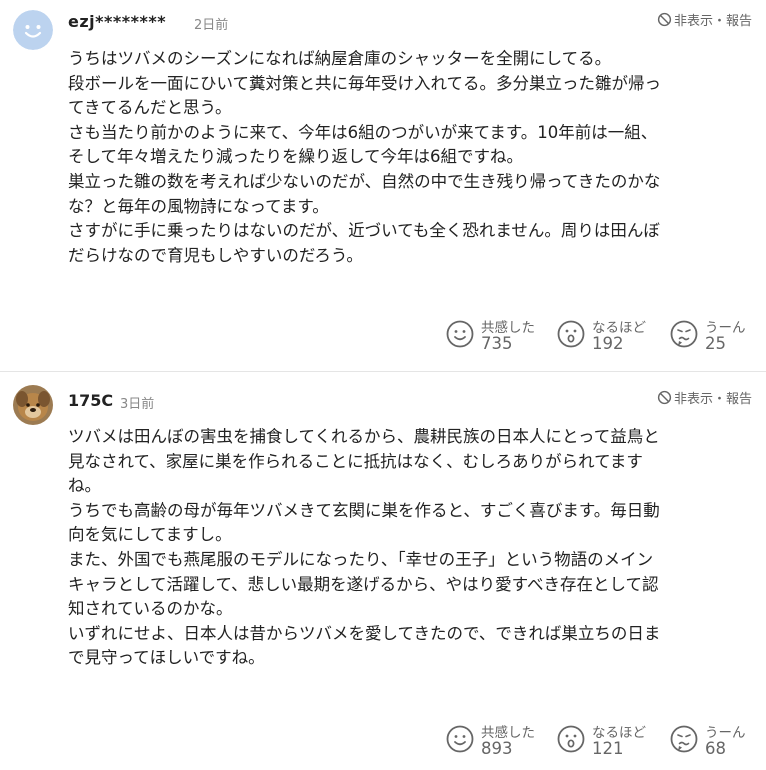 The width and height of the screenshot is (766, 770). What do you see at coordinates (364, 231) in the screenshot?
I see `comment-line: さすがに手に乗ったりはないのだが、近づいても全く恐れません。周りは田んぼ` at bounding box center [364, 231].